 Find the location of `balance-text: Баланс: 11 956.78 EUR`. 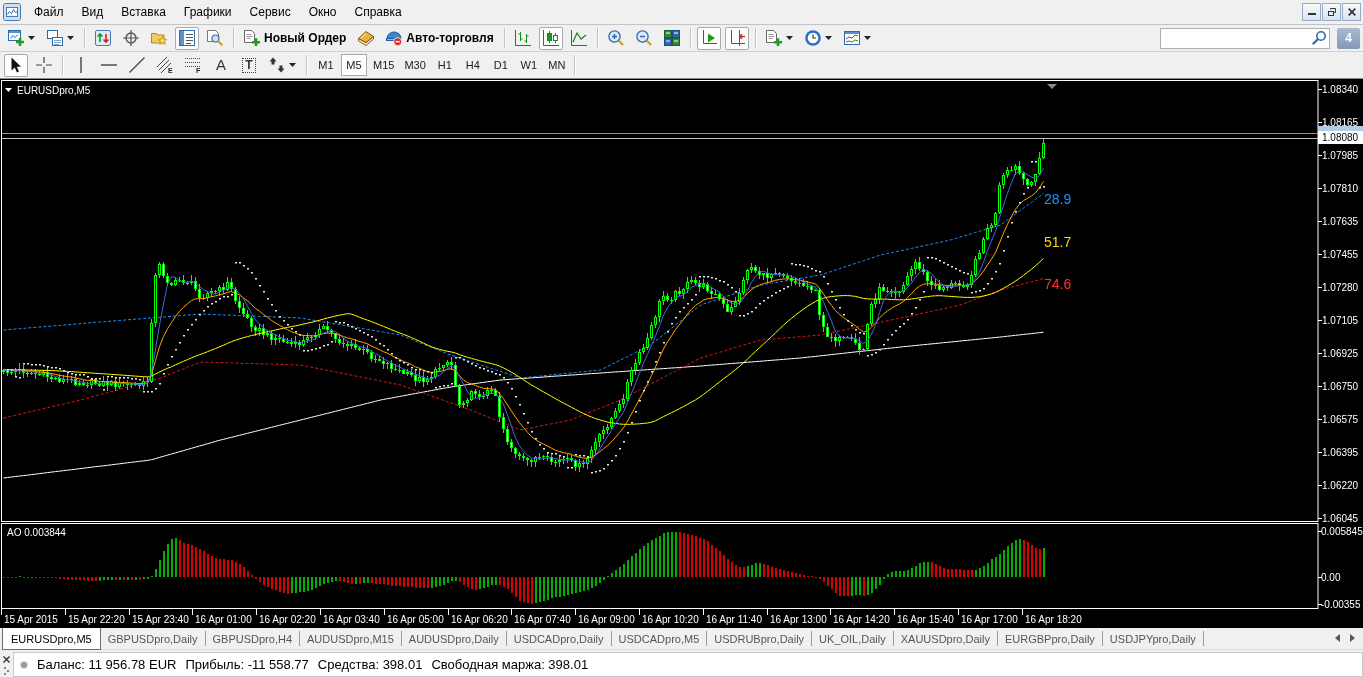

balance-text: Баланс: 11 956.78 EUR is located at coordinates (107, 664).